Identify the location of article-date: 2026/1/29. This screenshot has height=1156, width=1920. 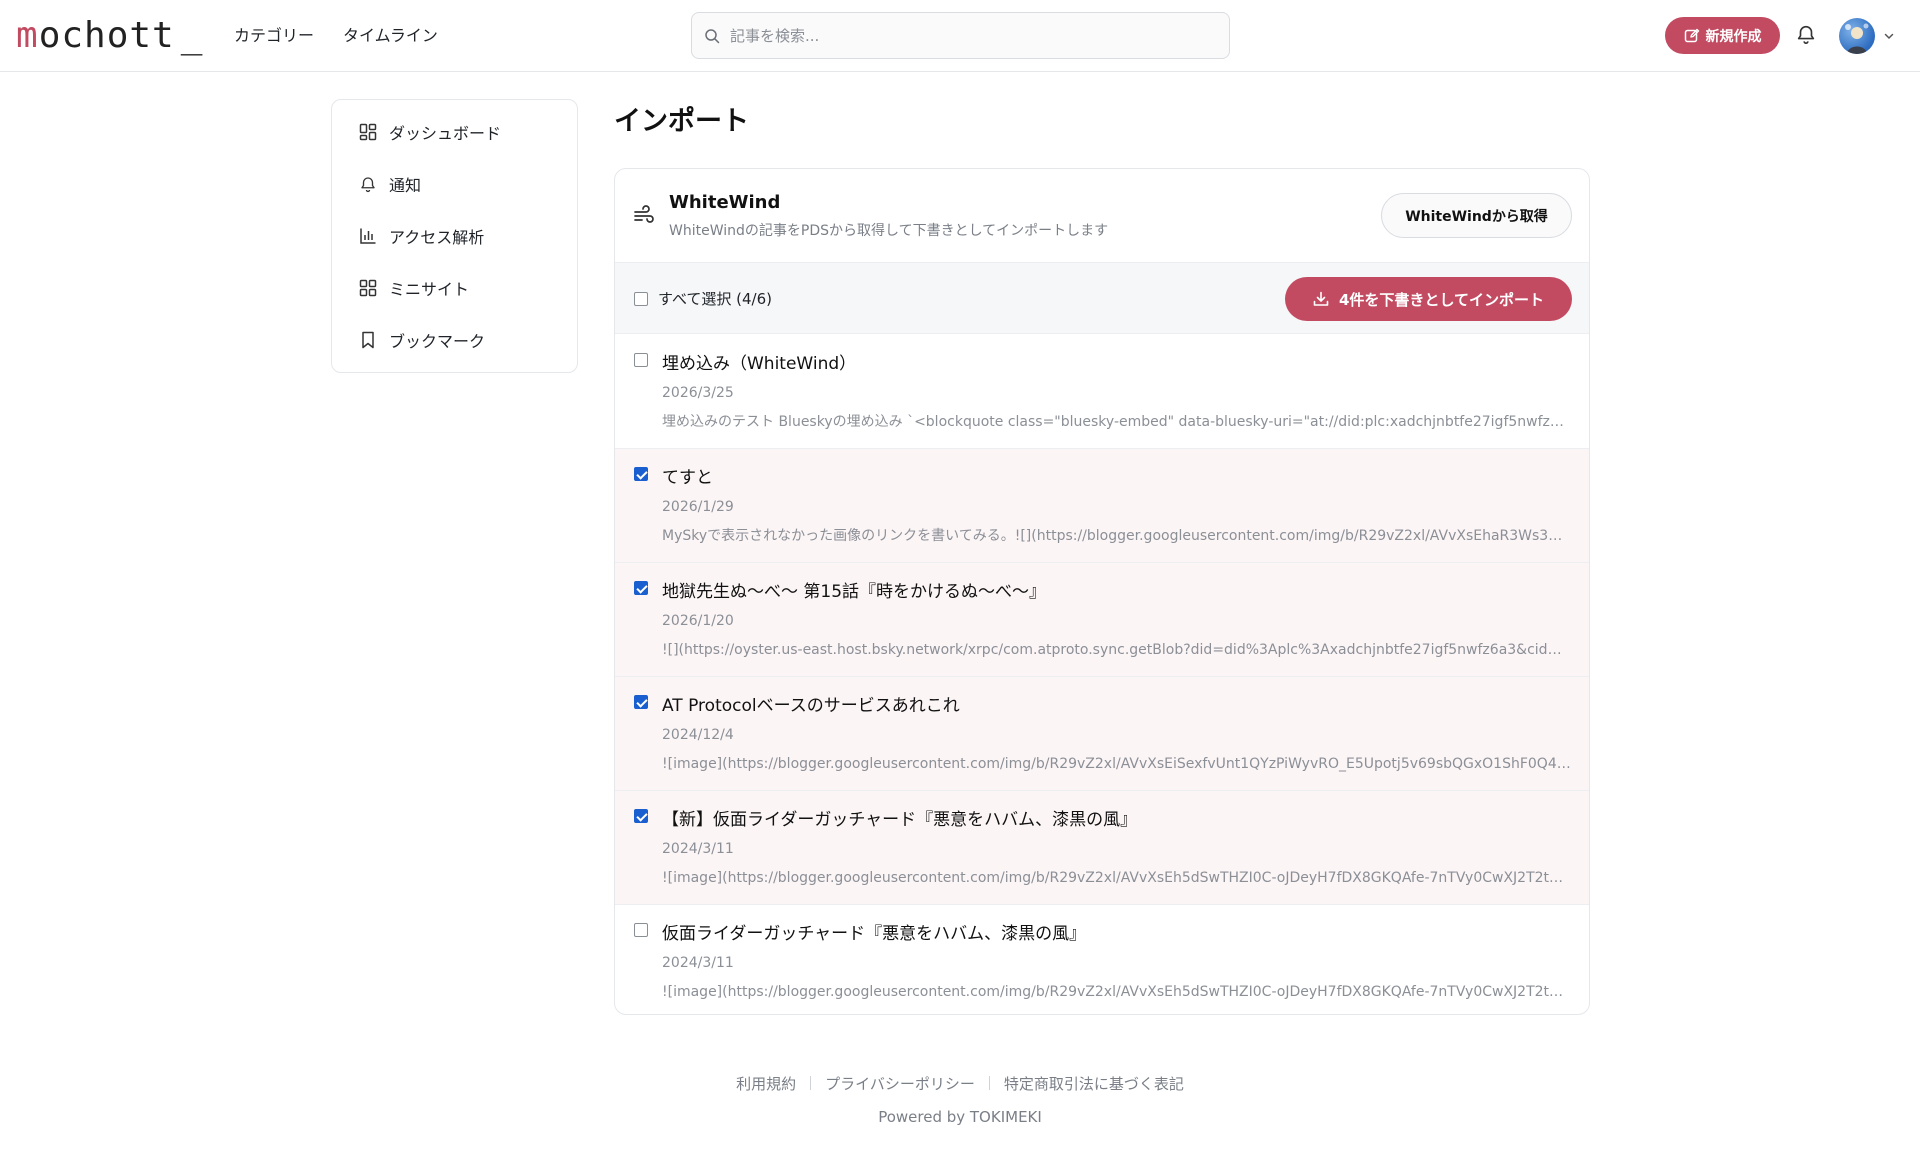
(698, 507).